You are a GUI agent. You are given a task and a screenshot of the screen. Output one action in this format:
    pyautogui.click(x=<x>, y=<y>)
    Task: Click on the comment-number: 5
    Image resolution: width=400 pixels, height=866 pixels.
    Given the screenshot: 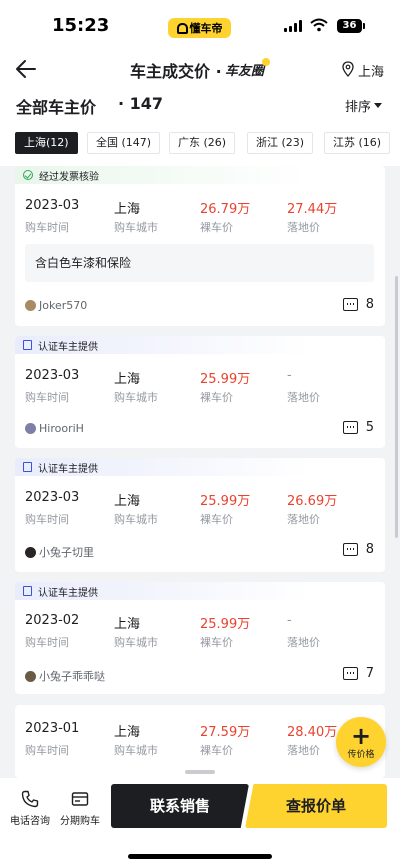 What is the action you would take?
    pyautogui.click(x=369, y=427)
    